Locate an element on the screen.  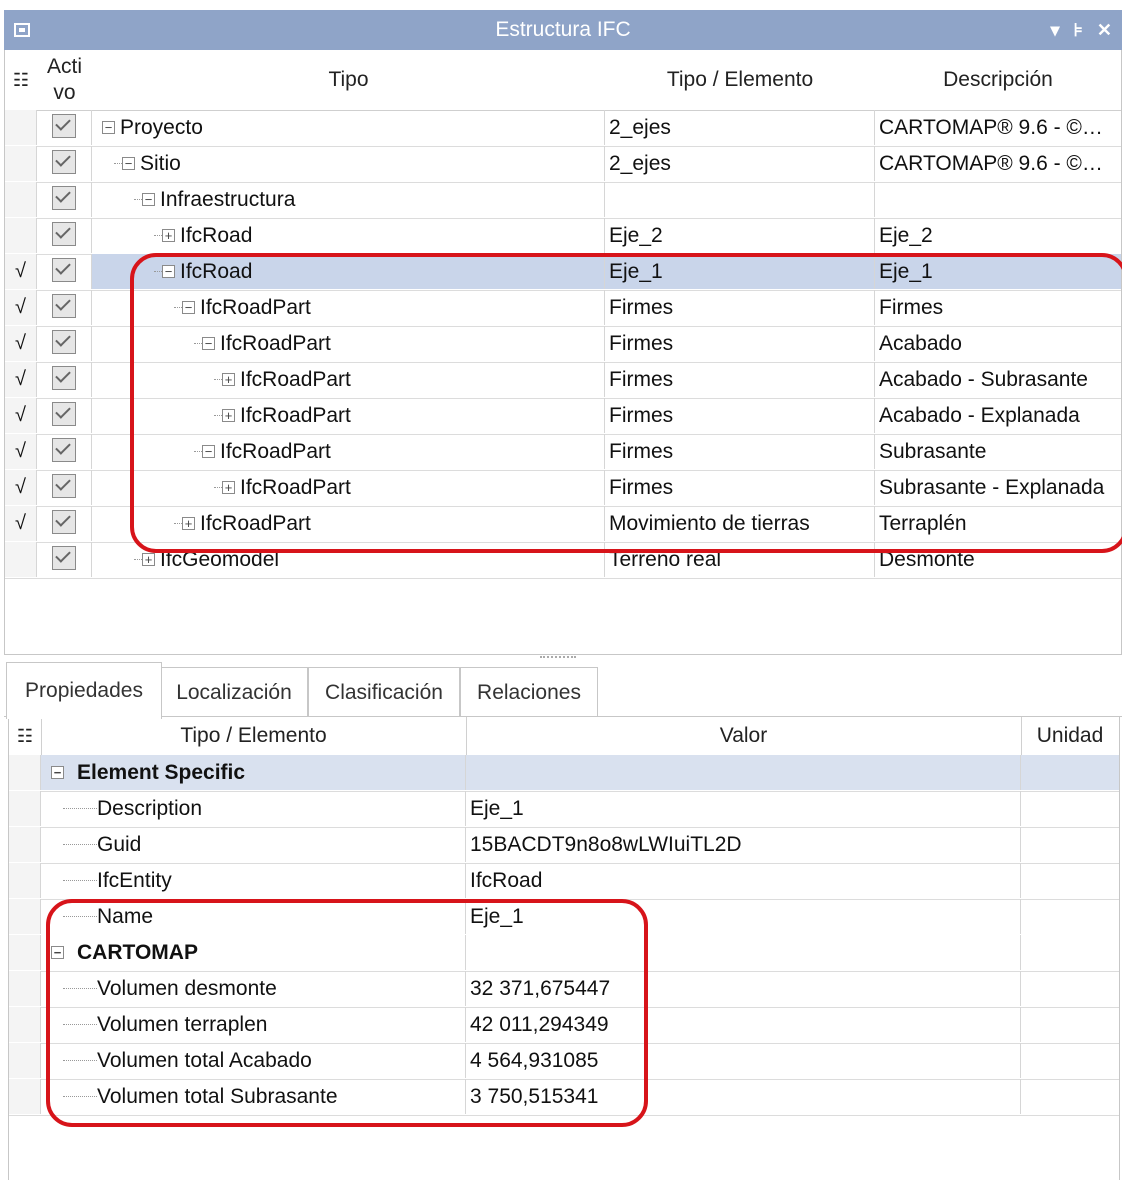
property-row: Volumen total Subrasante 3 750,515341 is located at coordinates (564, 1097).